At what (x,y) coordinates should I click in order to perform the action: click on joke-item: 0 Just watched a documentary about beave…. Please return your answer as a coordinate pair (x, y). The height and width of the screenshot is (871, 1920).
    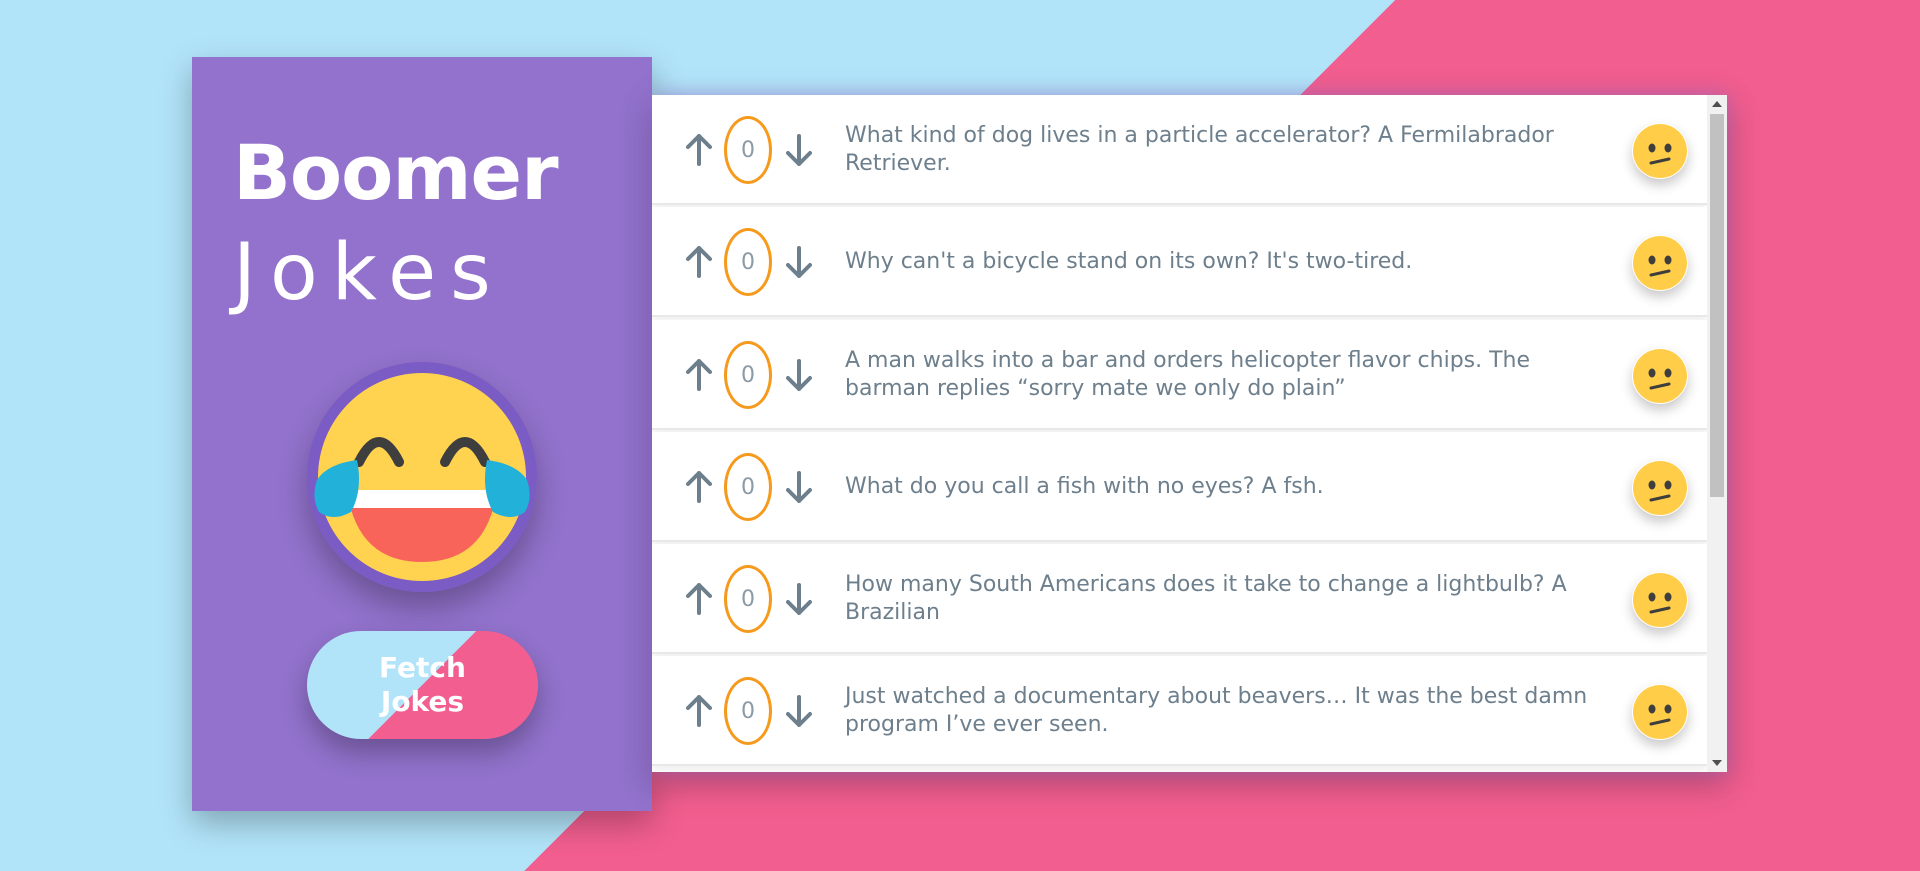
    Looking at the image, I should click on (1179, 711).